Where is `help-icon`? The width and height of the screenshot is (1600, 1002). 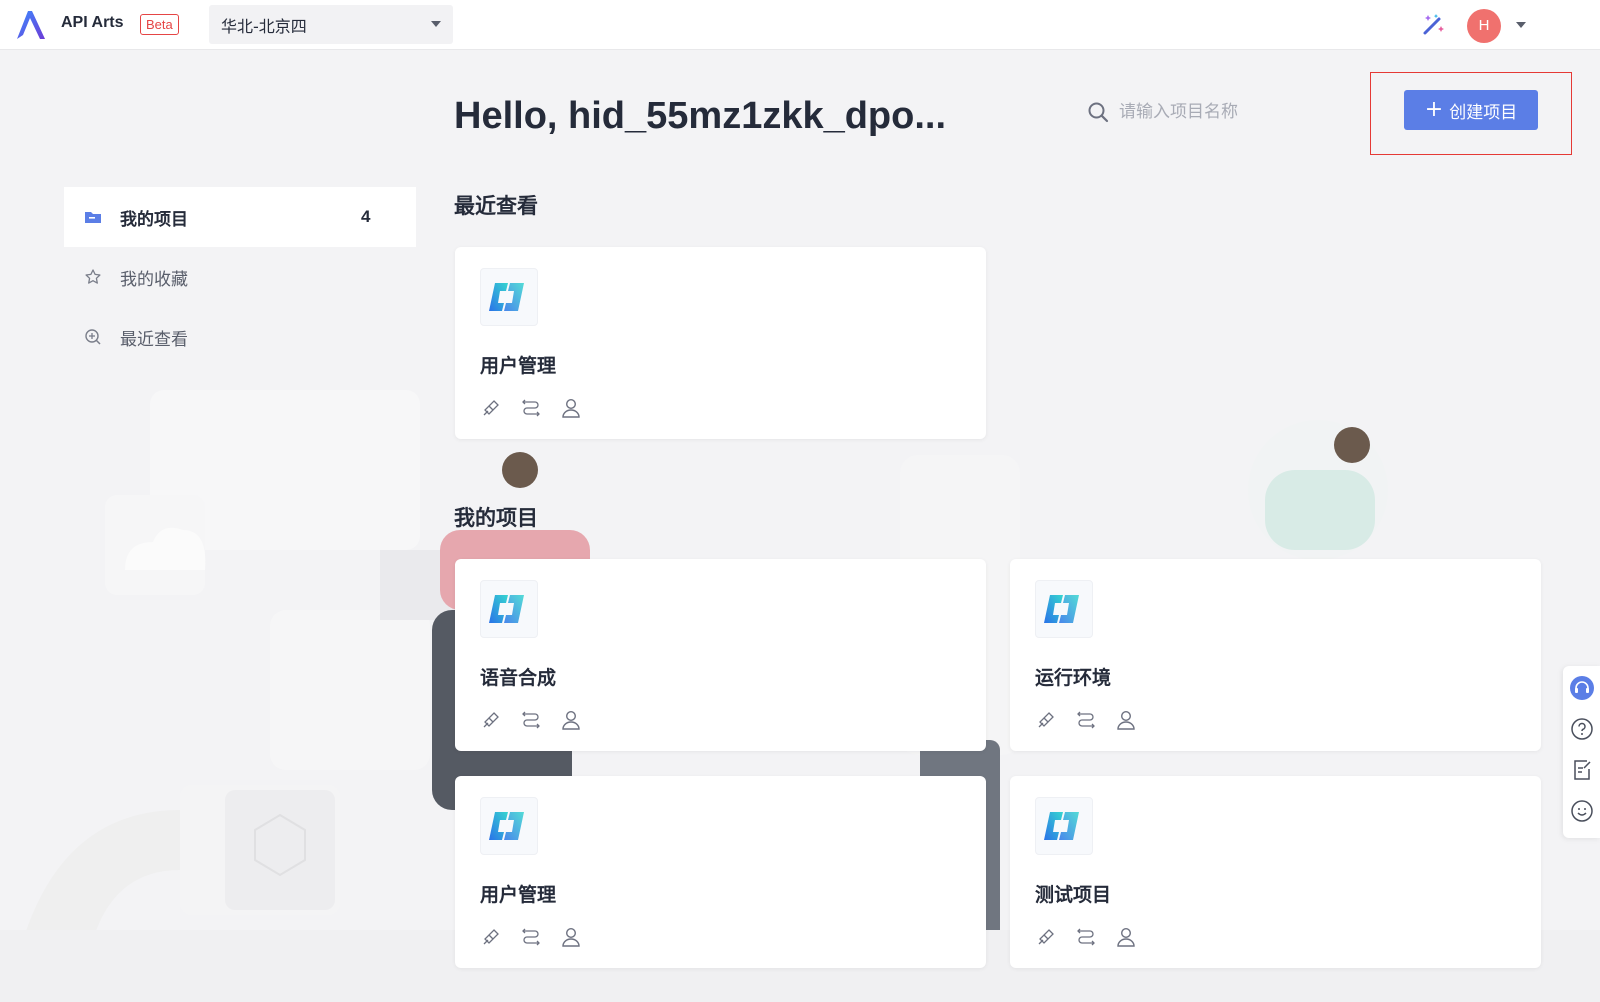 help-icon is located at coordinates (1582, 729).